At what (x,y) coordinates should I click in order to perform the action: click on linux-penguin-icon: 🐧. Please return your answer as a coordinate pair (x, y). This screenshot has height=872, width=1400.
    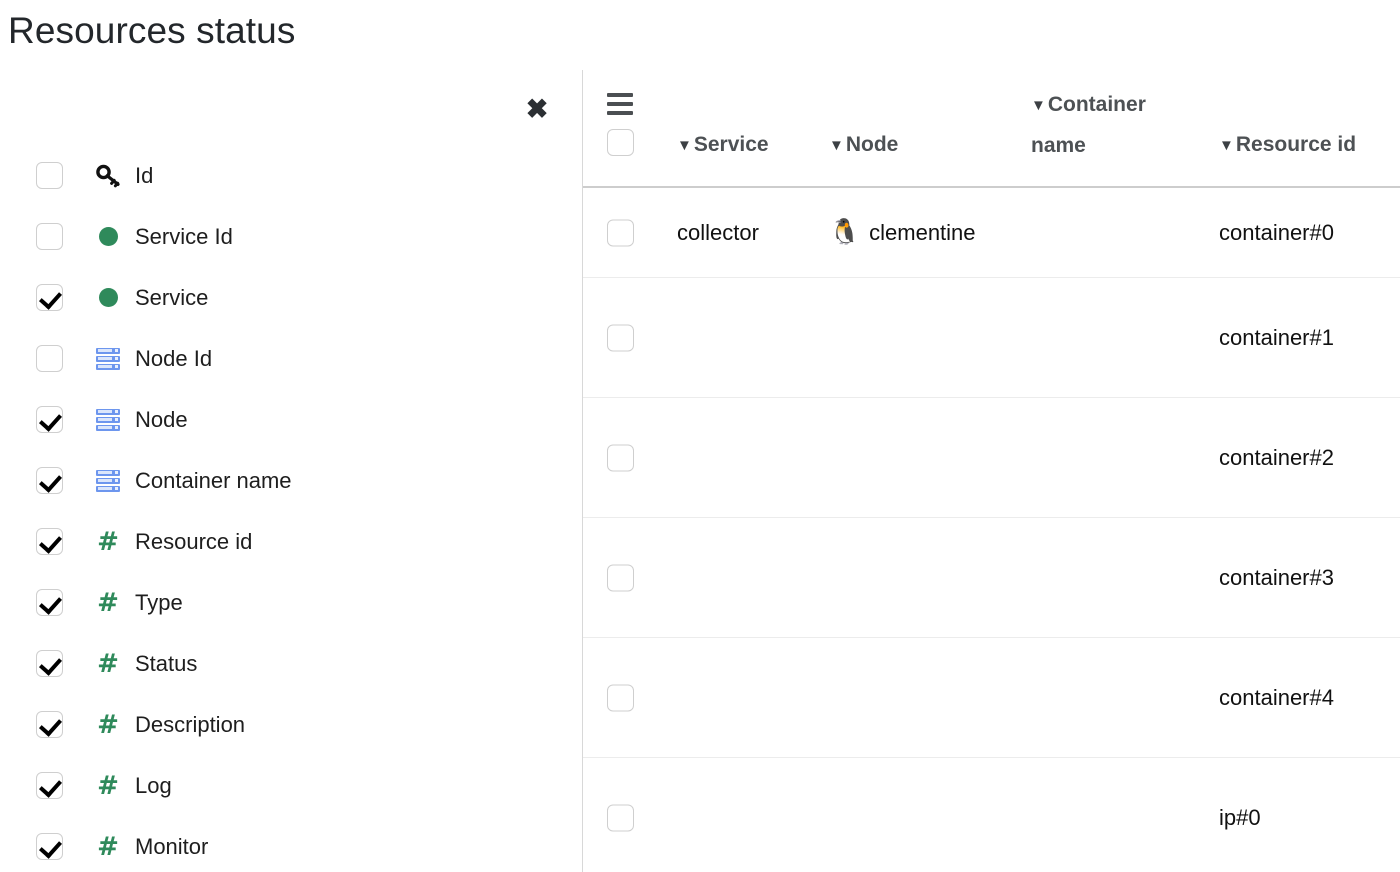
    Looking at the image, I should click on (845, 232).